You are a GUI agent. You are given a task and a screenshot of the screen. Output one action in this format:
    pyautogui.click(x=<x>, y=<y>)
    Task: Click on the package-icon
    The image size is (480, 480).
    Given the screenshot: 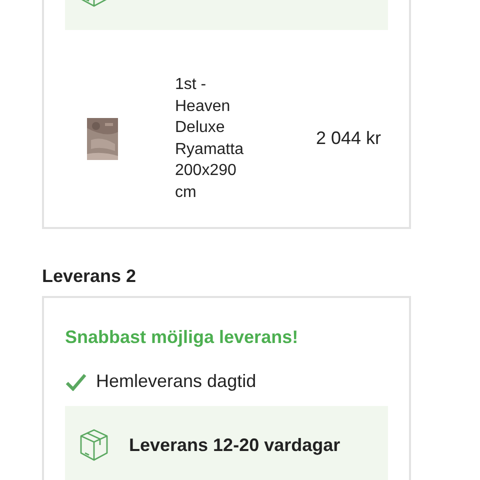 What is the action you would take?
    pyautogui.click(x=94, y=445)
    